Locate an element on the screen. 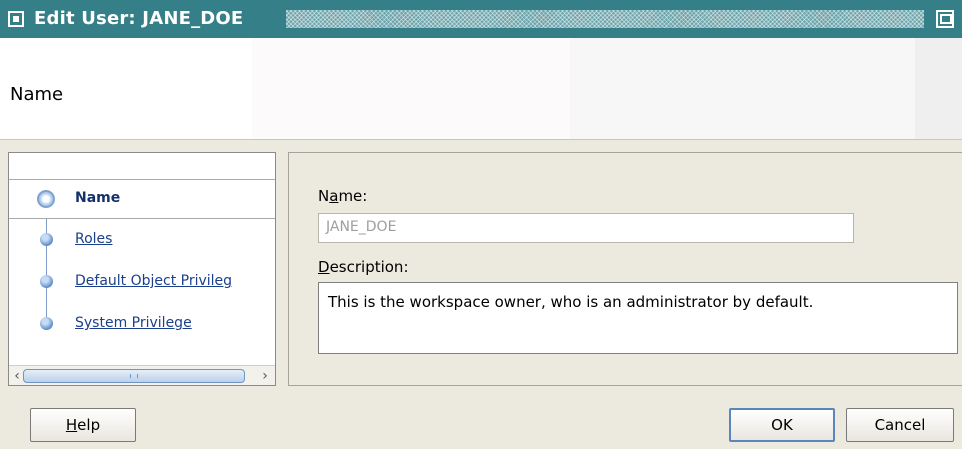 This screenshot has height=449, width=962. window-menu-icon is located at coordinates (16, 19).